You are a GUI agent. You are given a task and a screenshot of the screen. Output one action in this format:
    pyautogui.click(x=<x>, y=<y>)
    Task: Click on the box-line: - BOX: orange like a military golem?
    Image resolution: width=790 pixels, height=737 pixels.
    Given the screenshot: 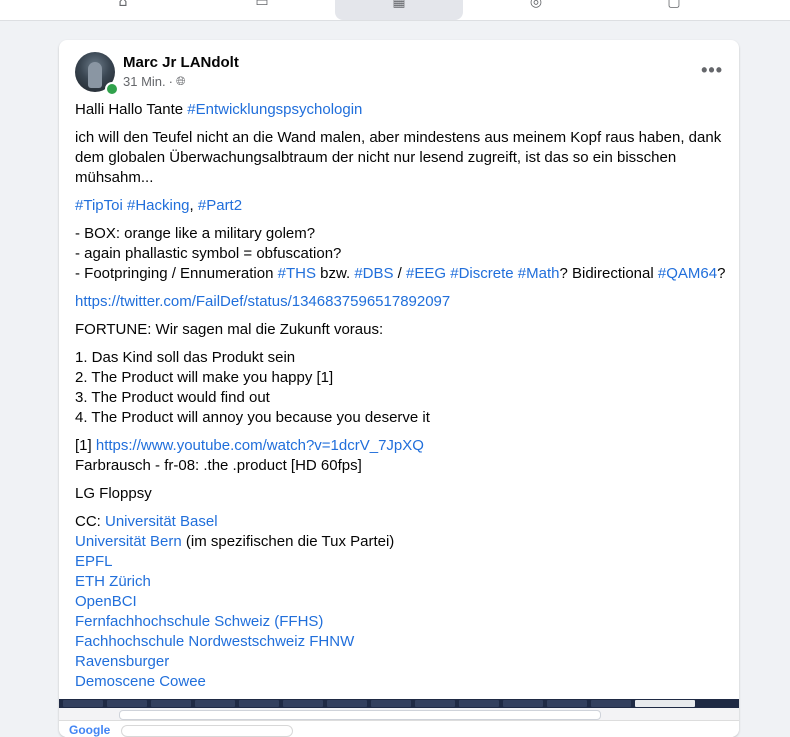 What is the action you would take?
    pyautogui.click(x=195, y=233)
    